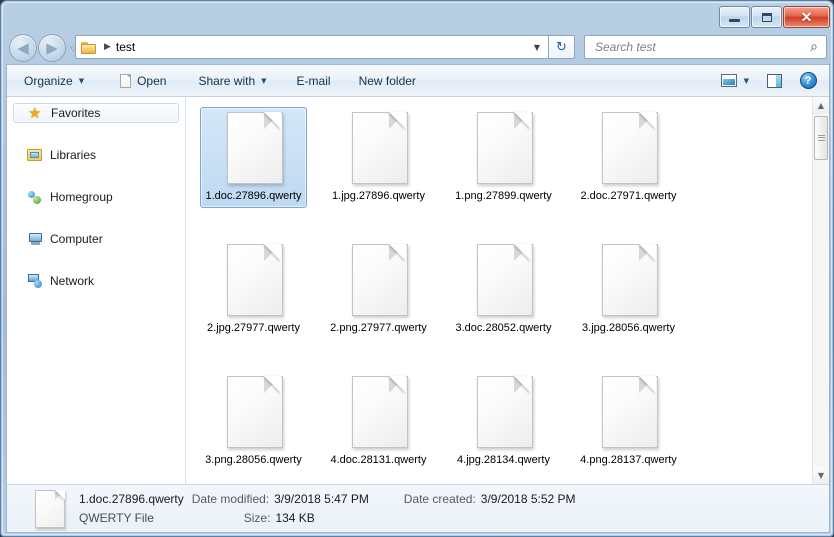 This screenshot has height=537, width=834. What do you see at coordinates (50, 509) in the screenshot?
I see `details-file-icon` at bounding box center [50, 509].